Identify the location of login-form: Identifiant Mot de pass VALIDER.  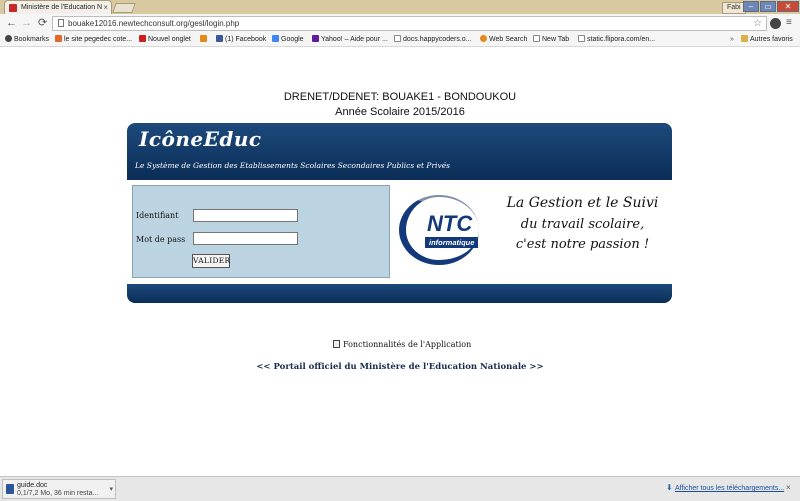
(261, 231).